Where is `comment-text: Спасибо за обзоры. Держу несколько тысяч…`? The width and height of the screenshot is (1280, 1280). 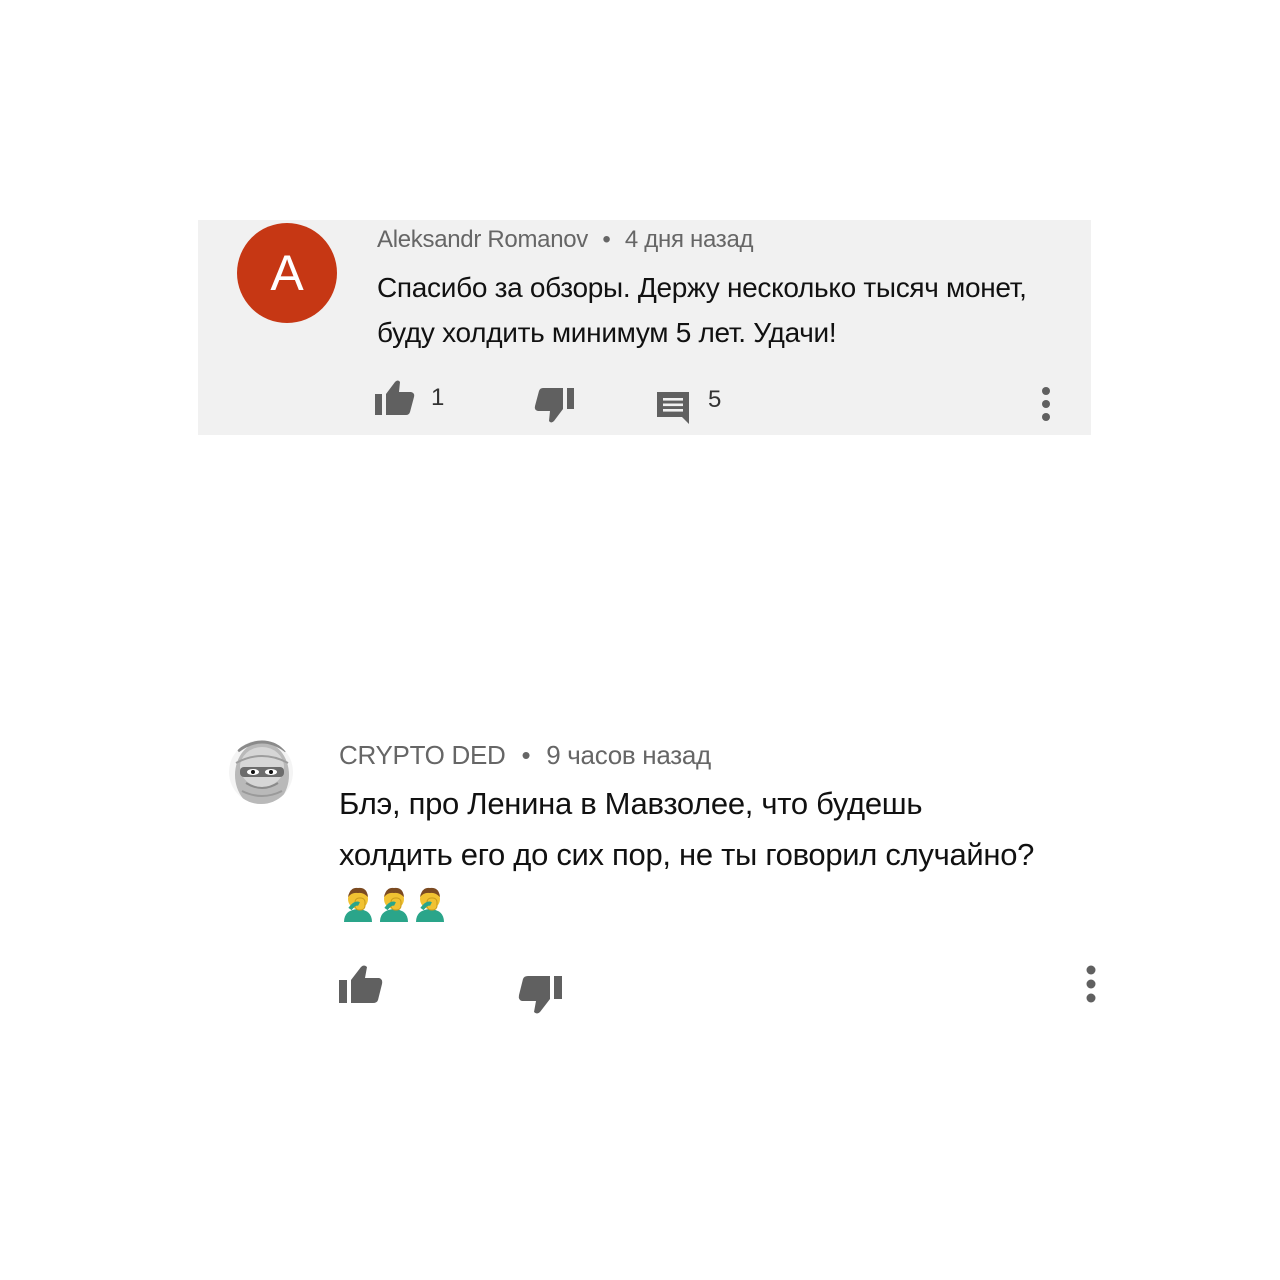
comment-text: Спасибо за обзоры. Держу несколько тысяч… is located at coordinates (702, 310).